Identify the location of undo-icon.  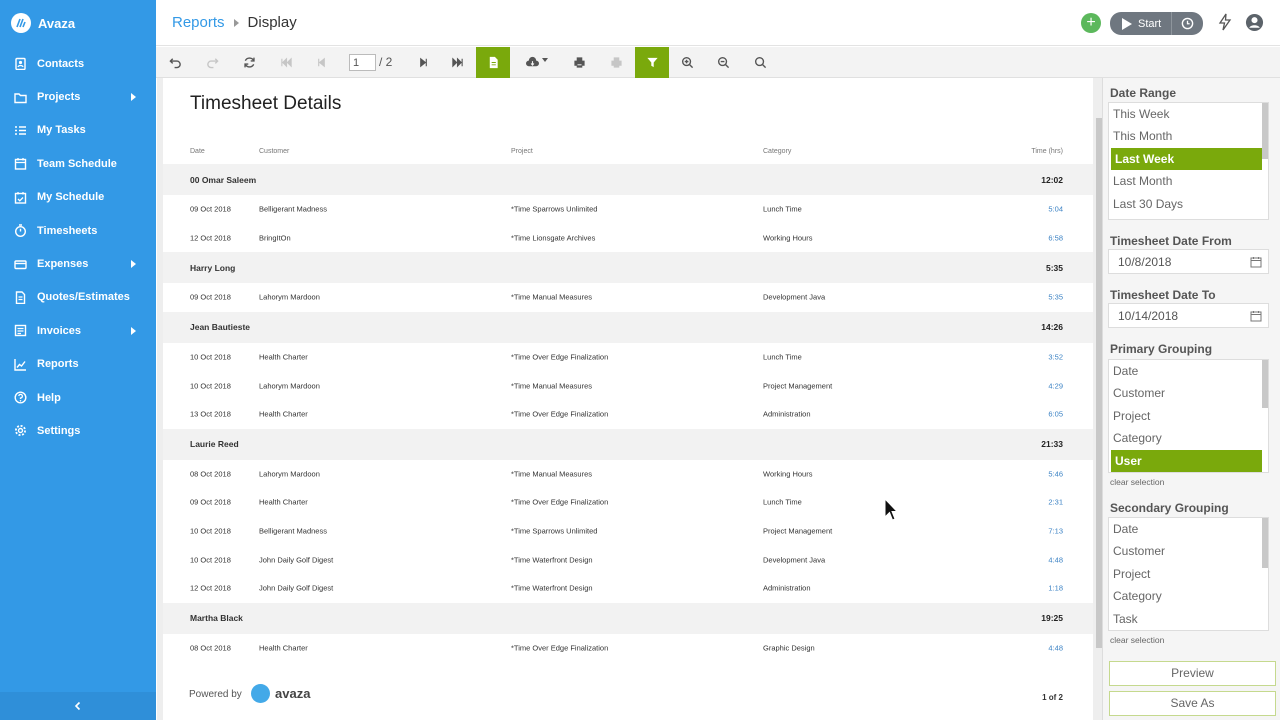
(174, 63).